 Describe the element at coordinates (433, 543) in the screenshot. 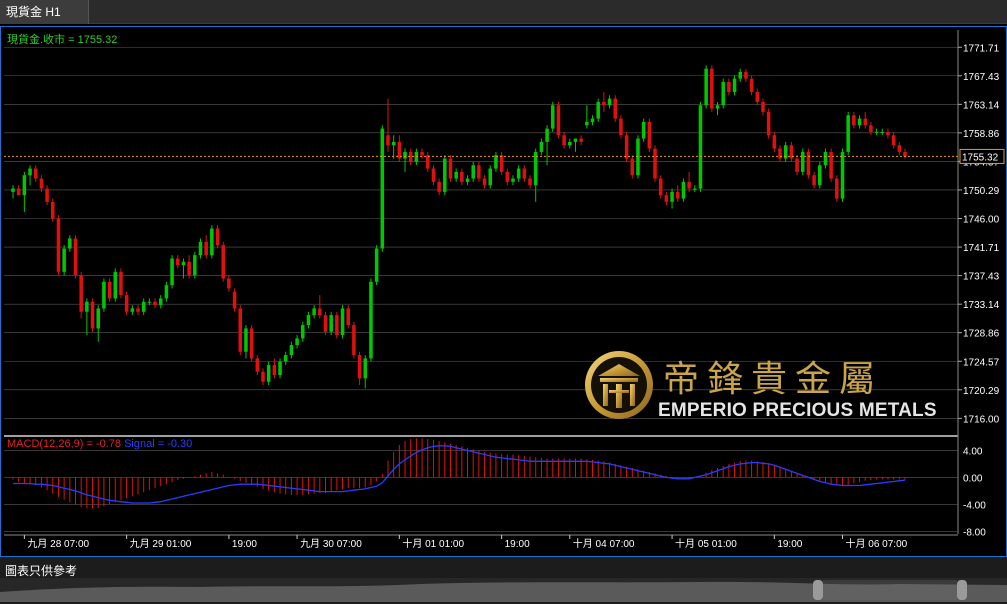

I see `time-tick-label: 十月 01 01:00` at that location.